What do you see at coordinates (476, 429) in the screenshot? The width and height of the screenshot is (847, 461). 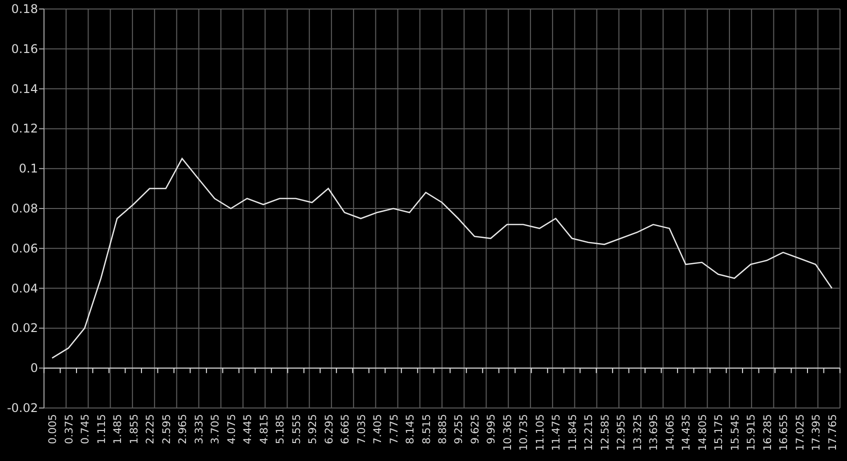 I see `x-tick-label: 9.625` at bounding box center [476, 429].